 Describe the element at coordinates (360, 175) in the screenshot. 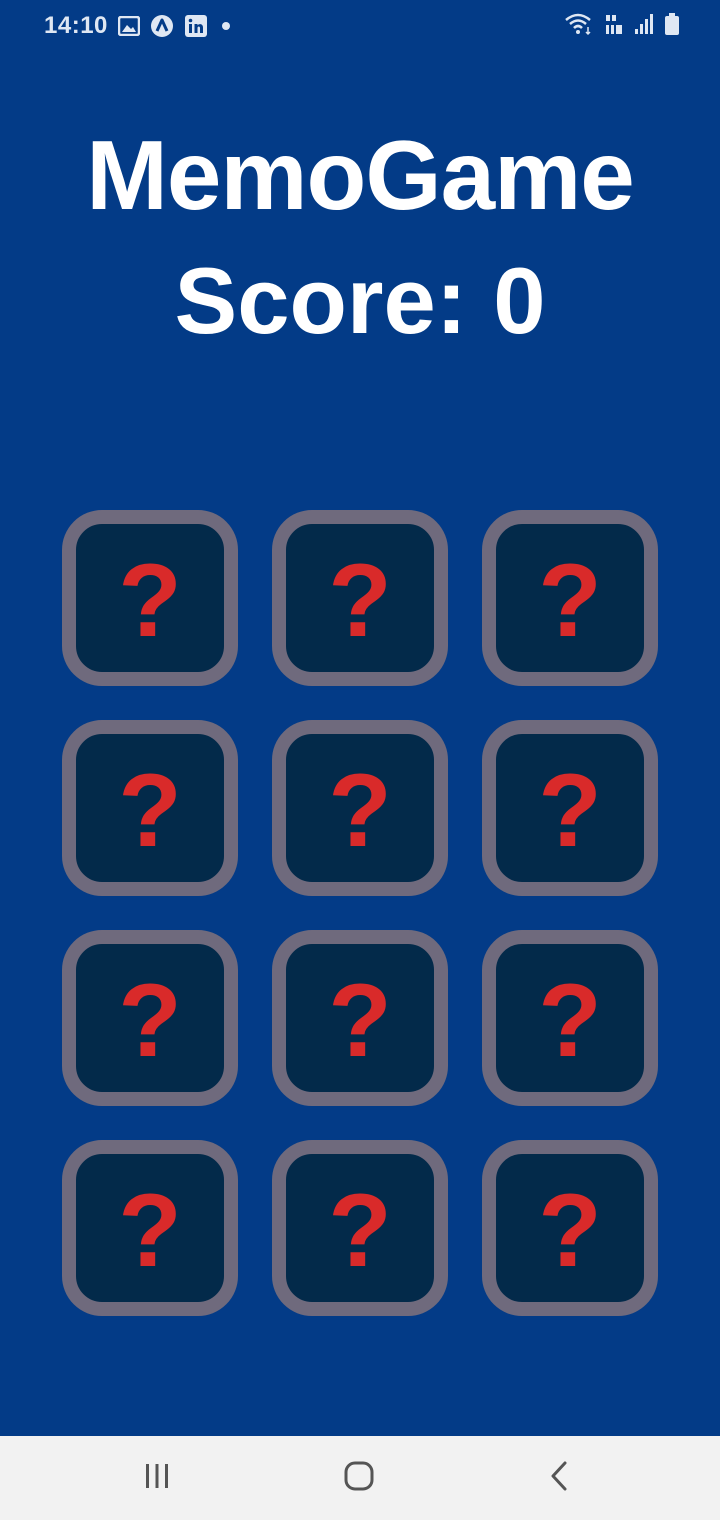

I see `game-title: MemoGame` at that location.